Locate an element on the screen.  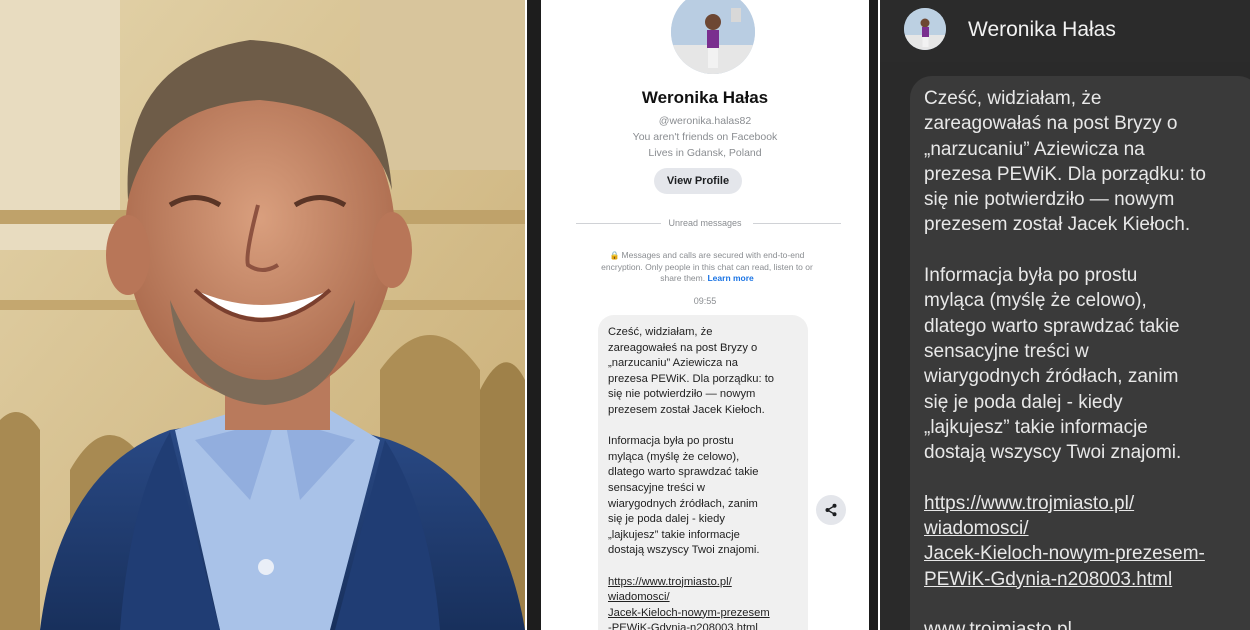
lock-icon: 🔒 is located at coordinates (614, 255).